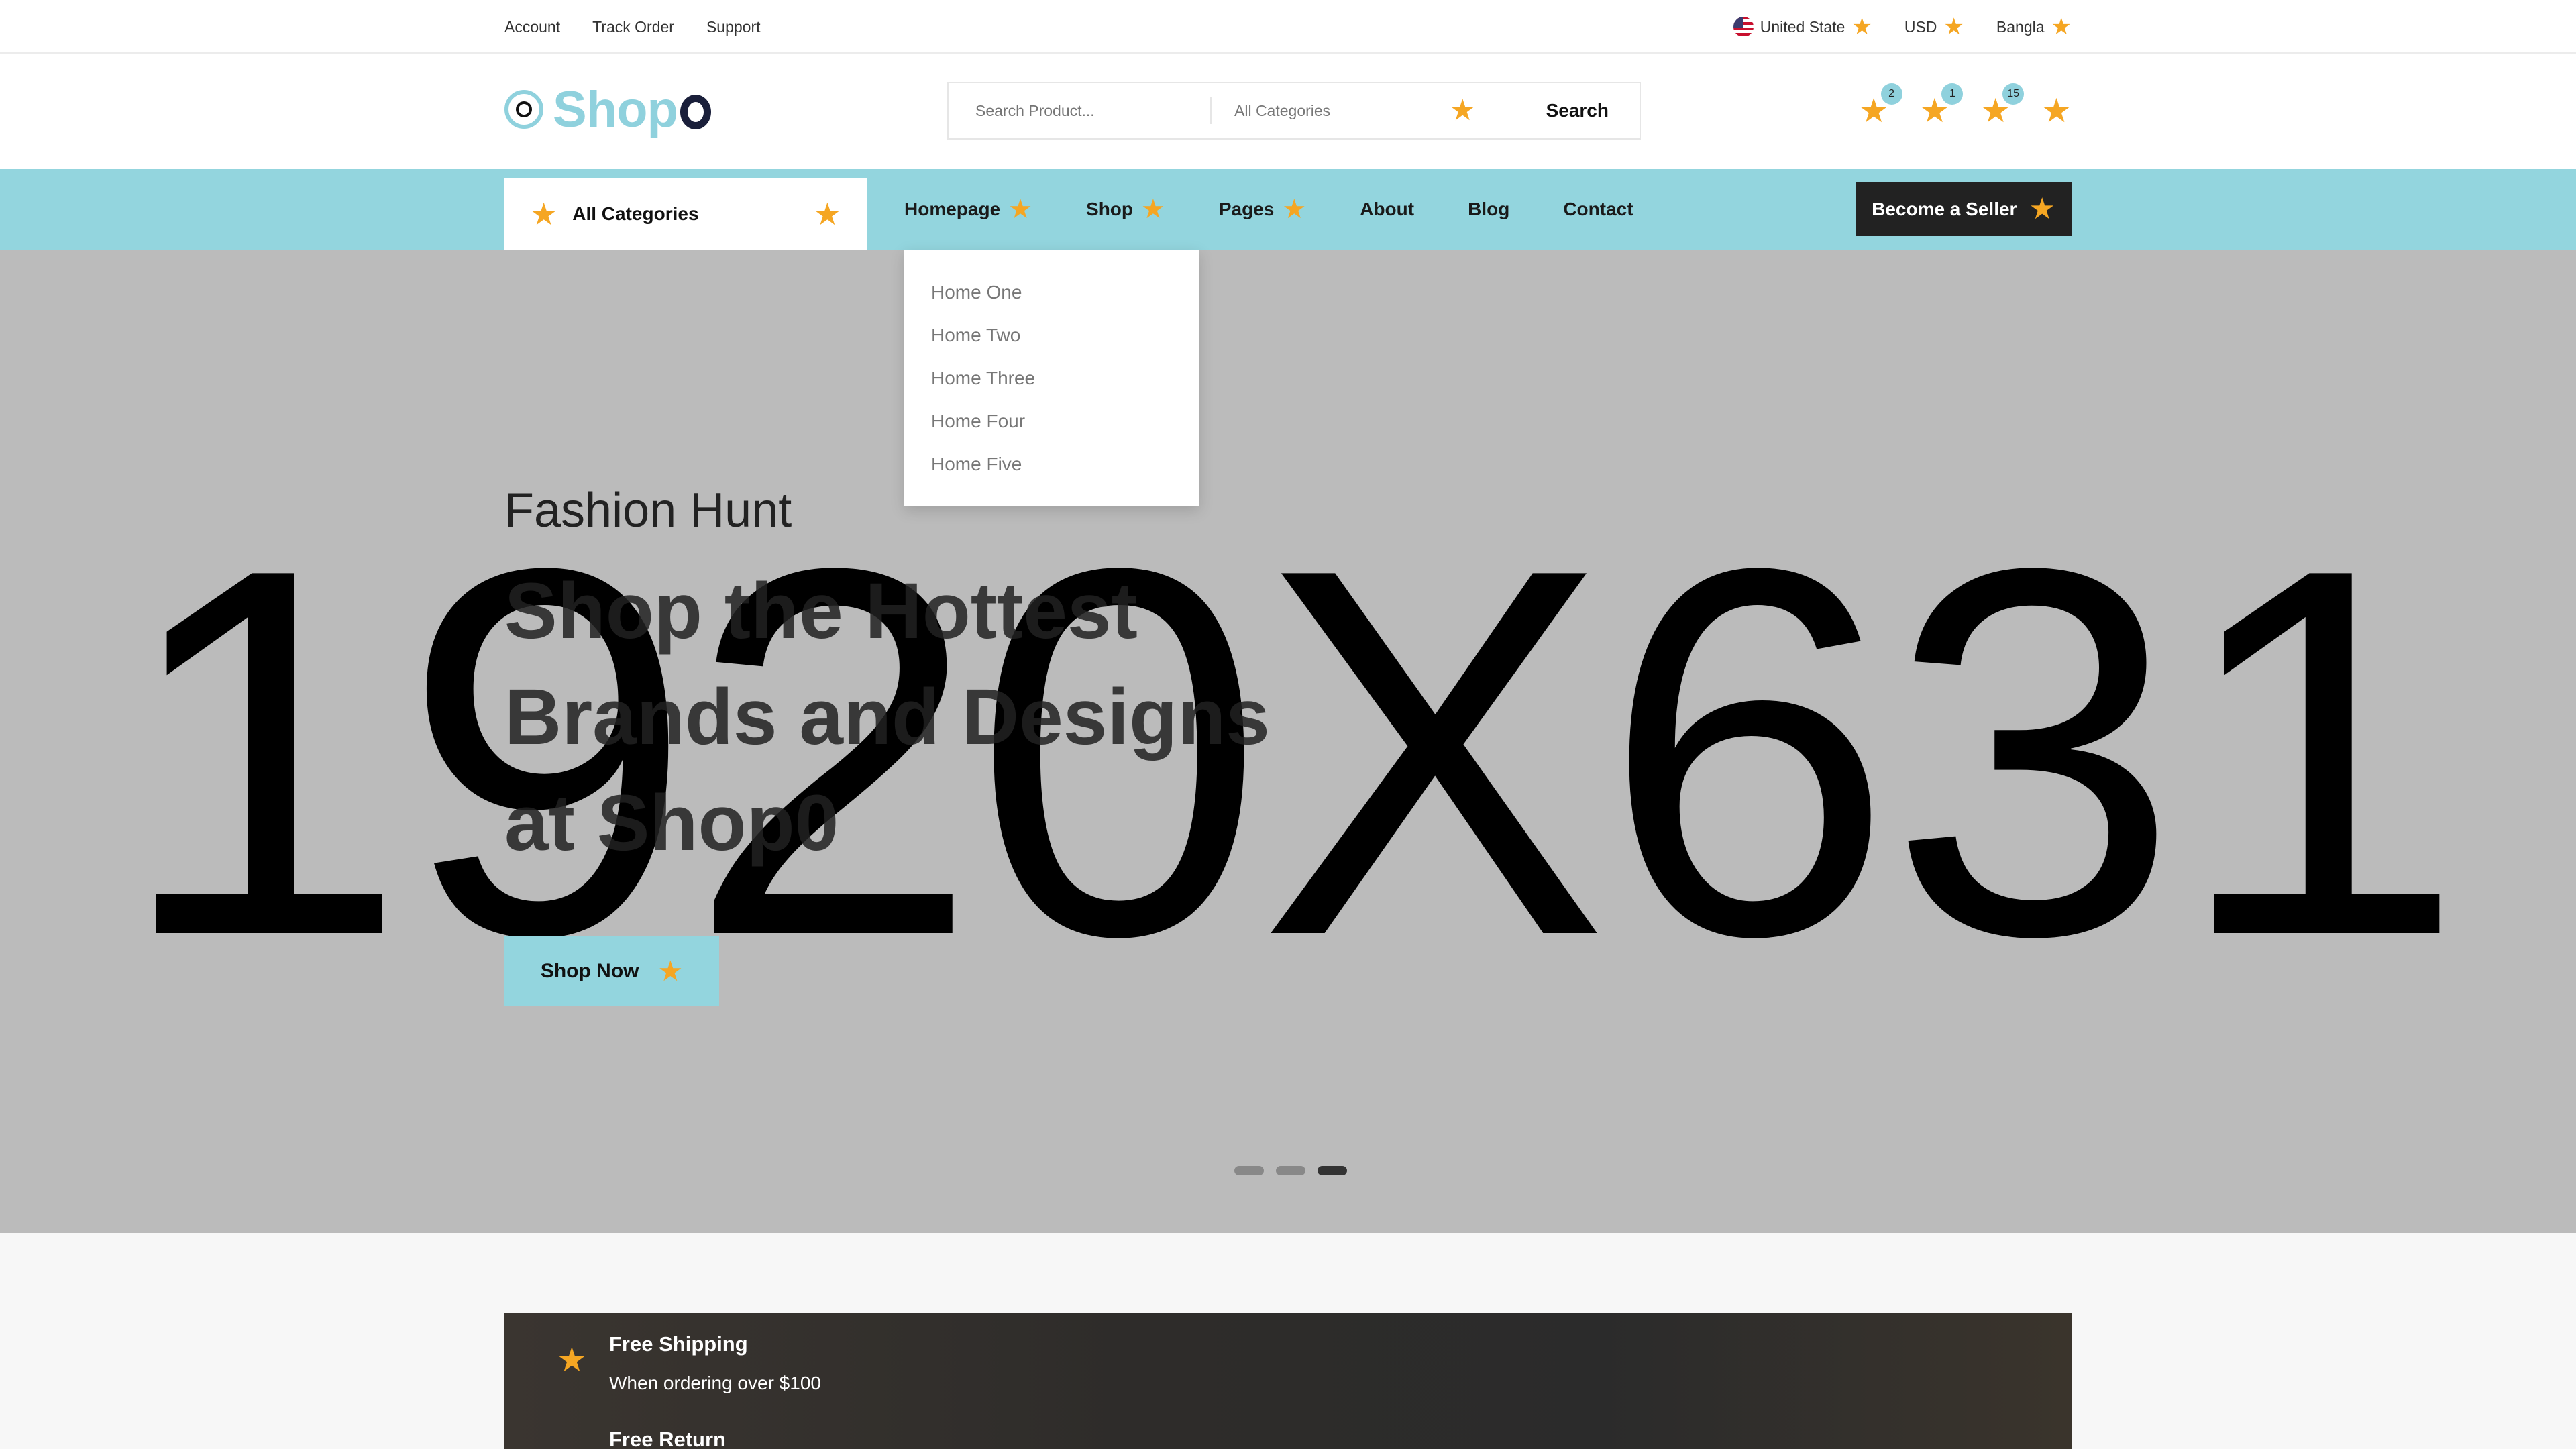 Image resolution: width=2576 pixels, height=1449 pixels. I want to click on compare-badge: 2, so click(1891, 94).